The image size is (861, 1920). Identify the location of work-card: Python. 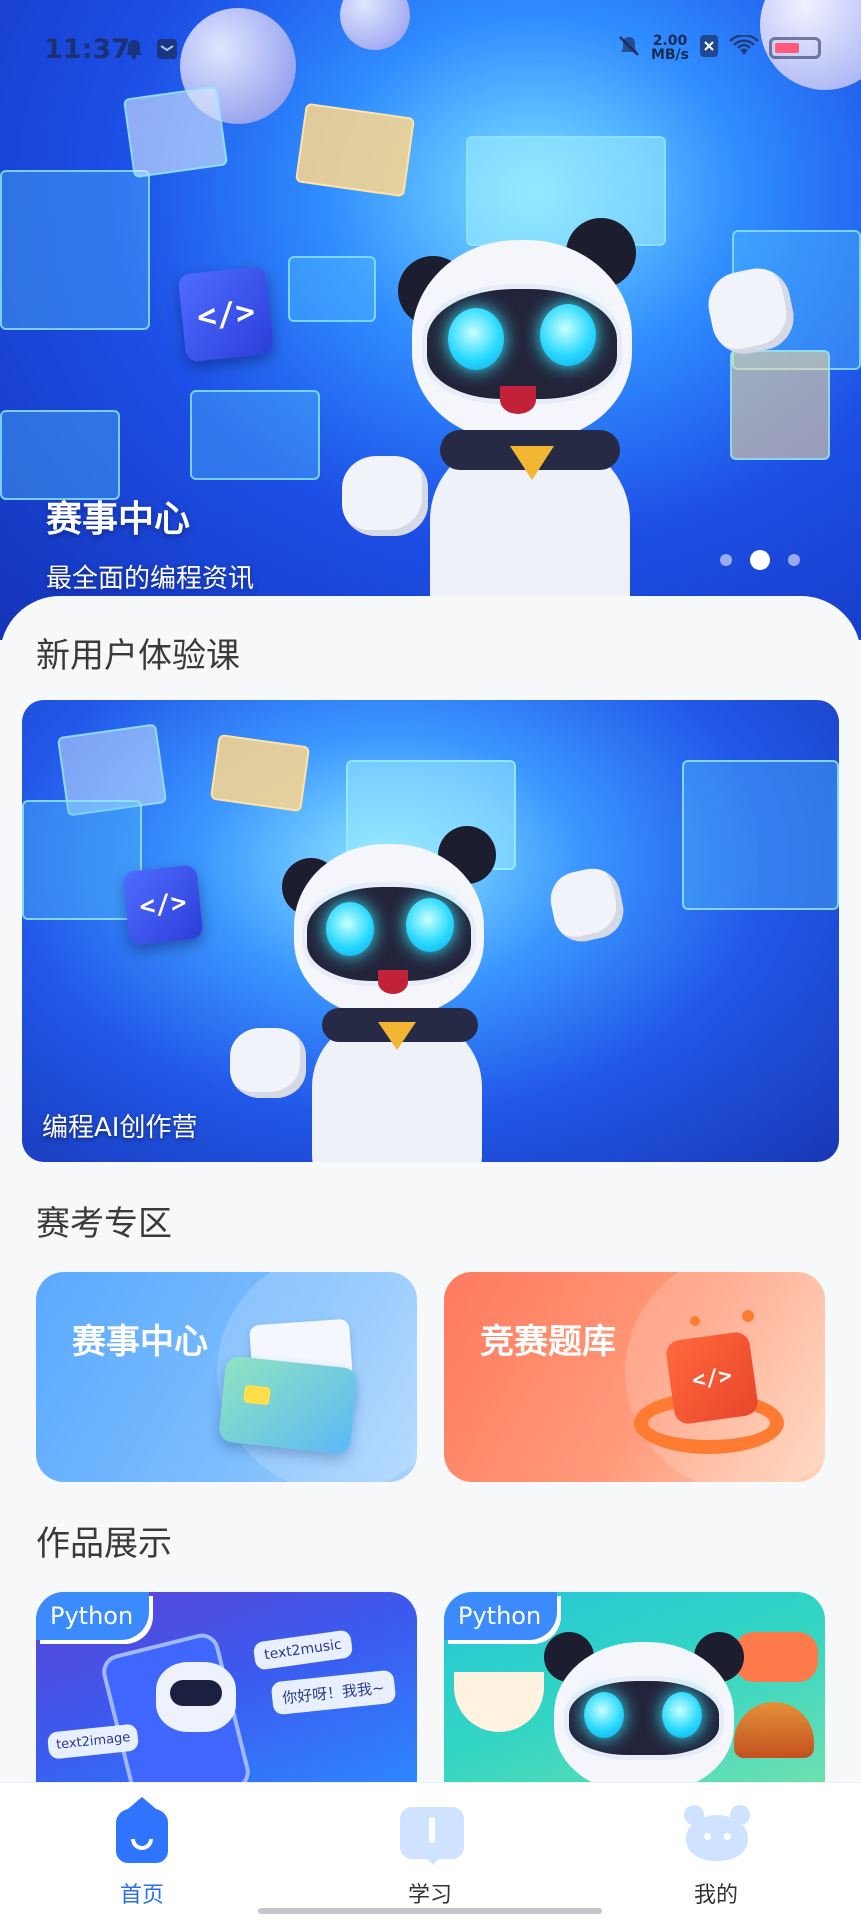
(634, 1687).